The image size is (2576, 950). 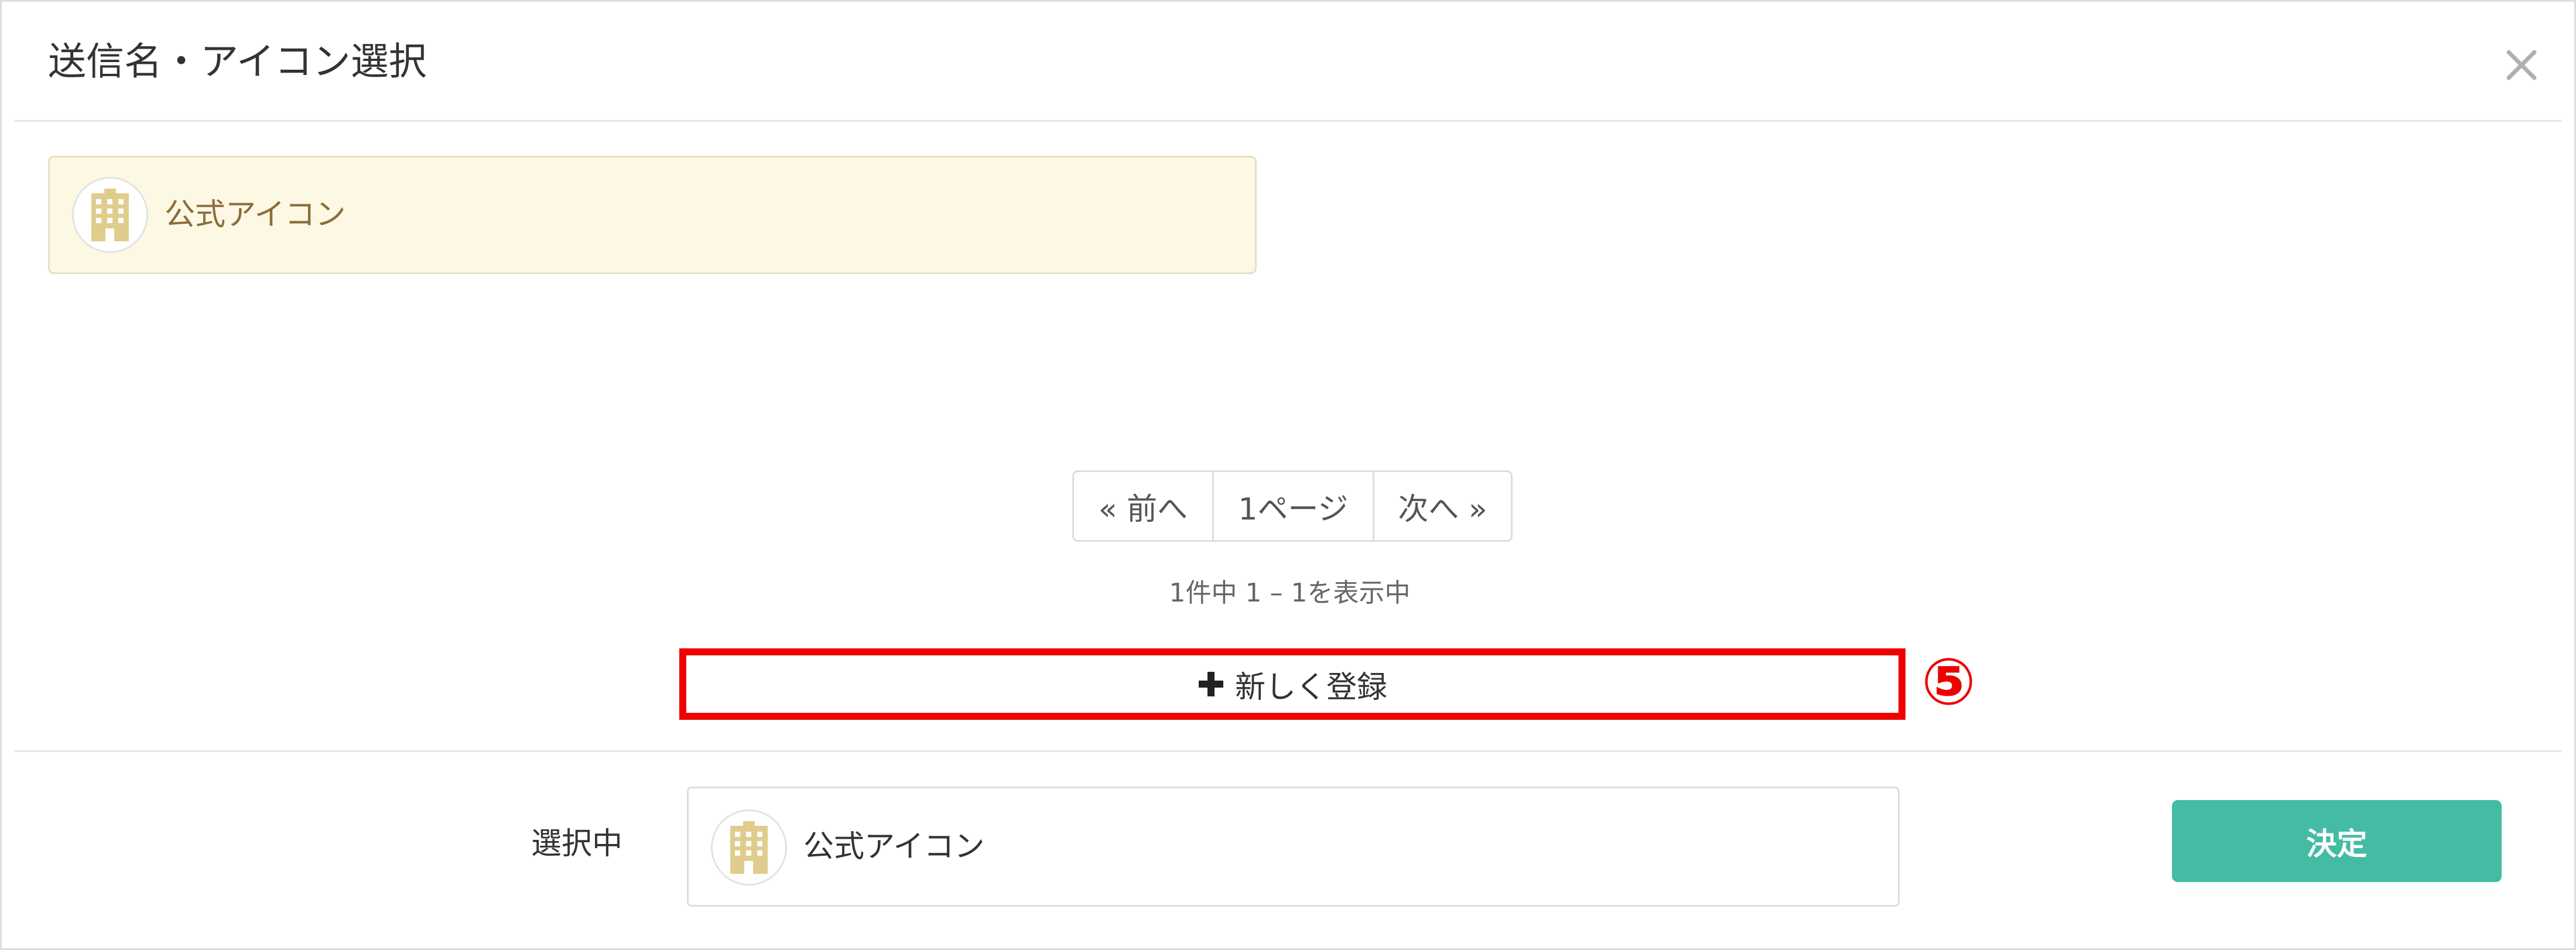 I want to click on selected-label: 選択中, so click(x=577, y=844).